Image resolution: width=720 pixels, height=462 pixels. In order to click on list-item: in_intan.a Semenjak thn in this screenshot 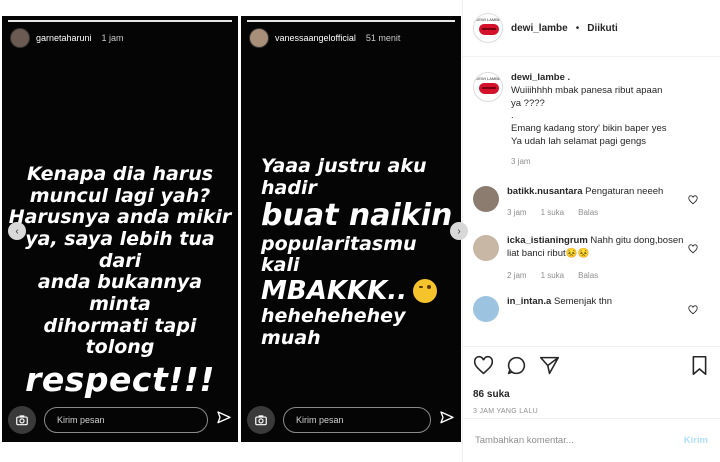, I will do `click(591, 308)`.